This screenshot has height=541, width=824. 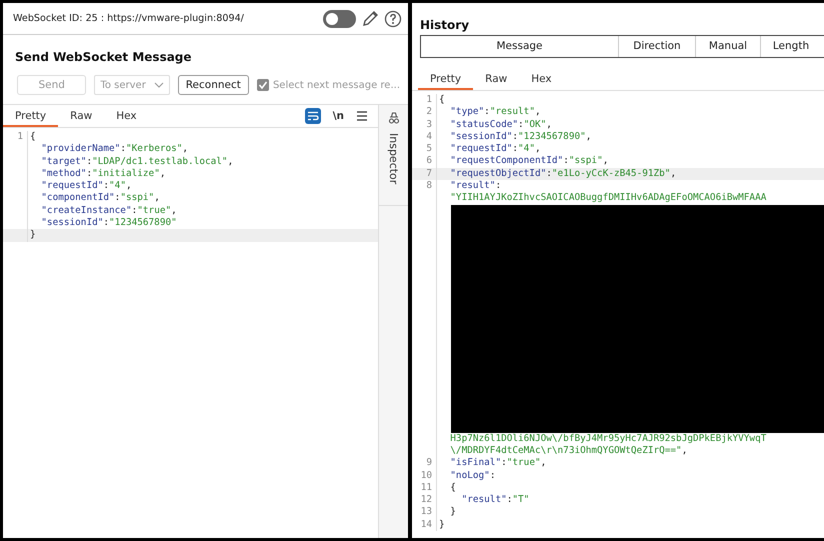 I want to click on code-line: "sessionId":"1234567890", so click(x=108, y=223).